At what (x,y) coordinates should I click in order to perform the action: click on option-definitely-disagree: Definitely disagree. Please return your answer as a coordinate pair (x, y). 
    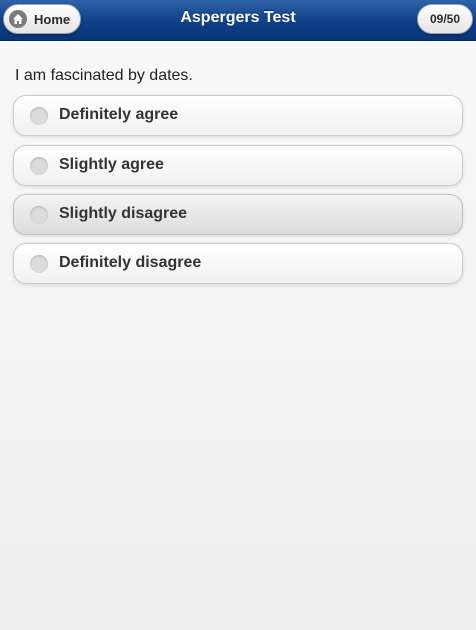
    Looking at the image, I should click on (238, 263).